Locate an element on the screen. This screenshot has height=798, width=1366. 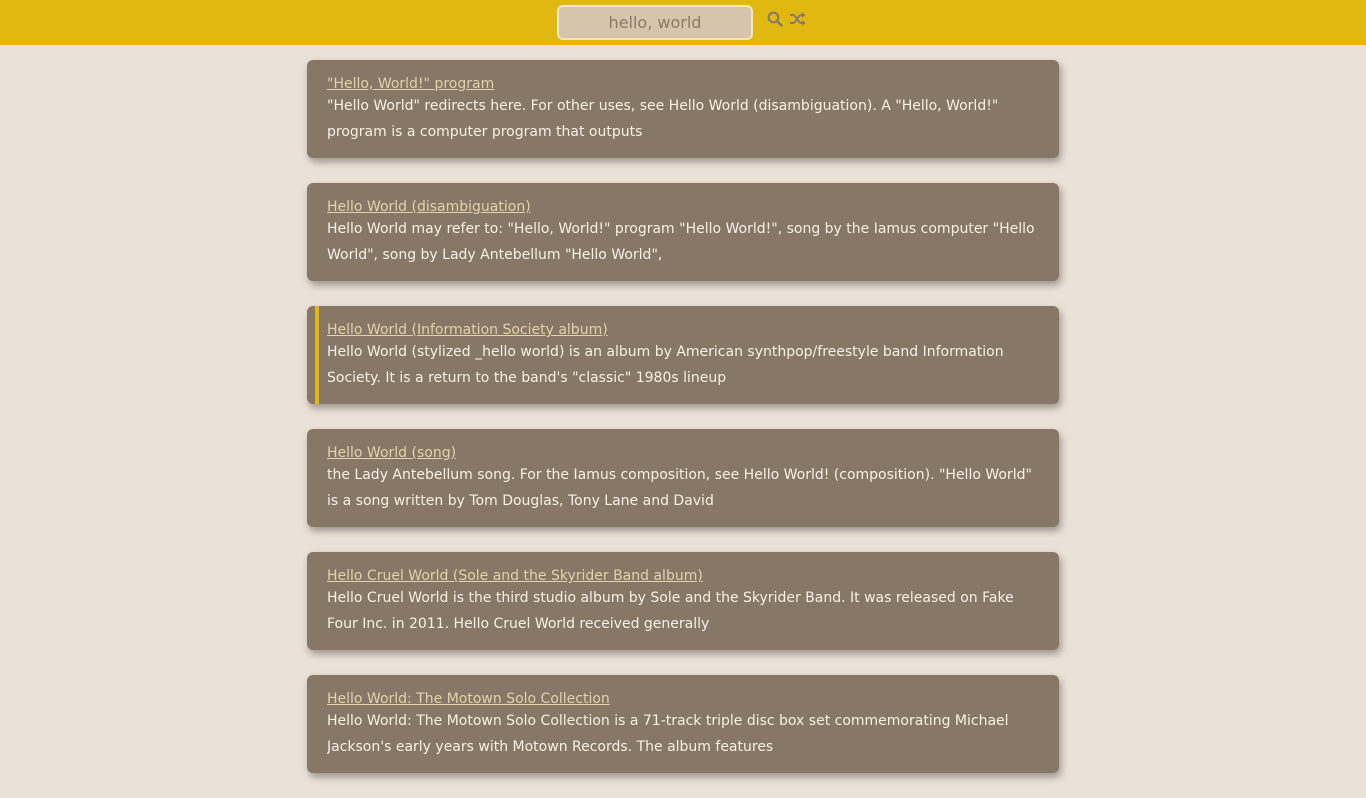
result-title-link: Hello World (Information Society album) is located at coordinates (467, 330).